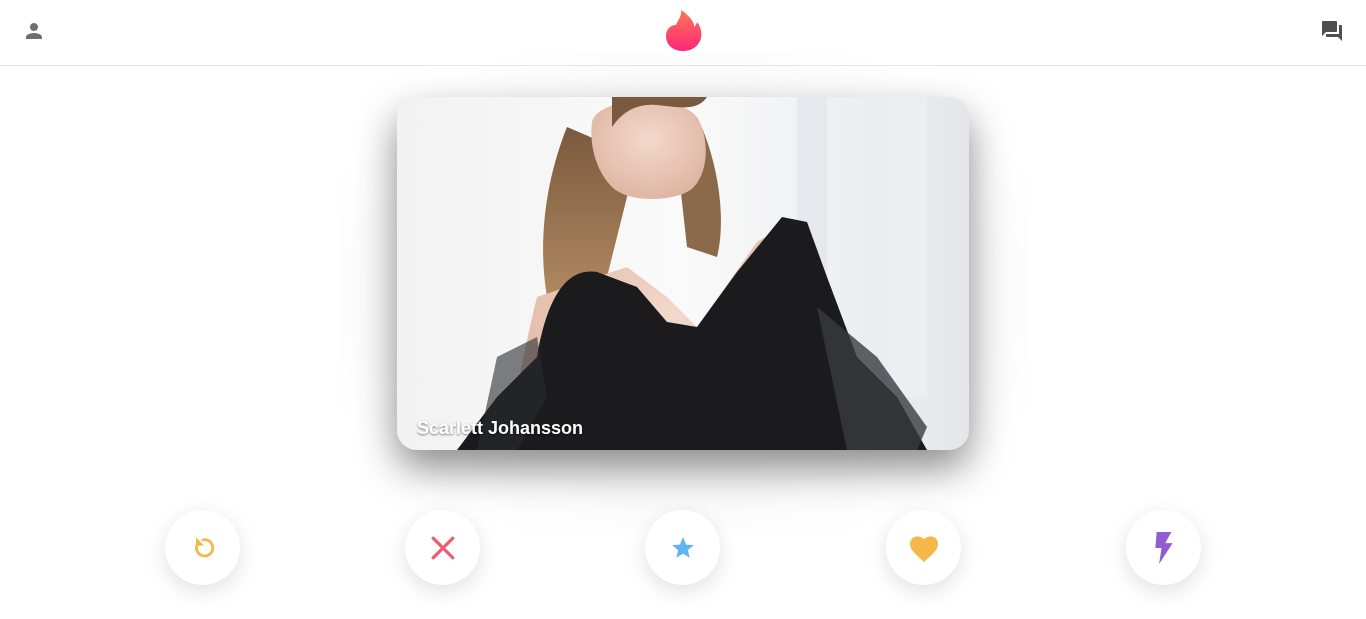 This screenshot has height=619, width=1366. What do you see at coordinates (1332, 31) in the screenshot?
I see `forum-icon` at bounding box center [1332, 31].